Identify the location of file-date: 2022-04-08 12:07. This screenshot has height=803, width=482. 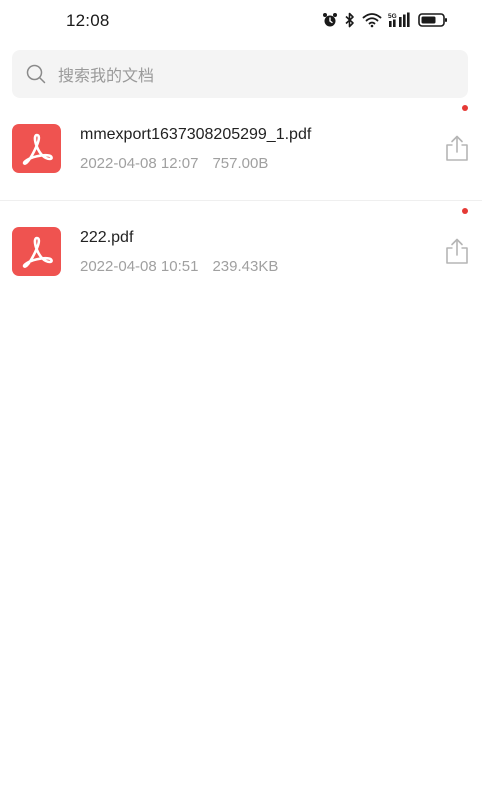
(139, 163).